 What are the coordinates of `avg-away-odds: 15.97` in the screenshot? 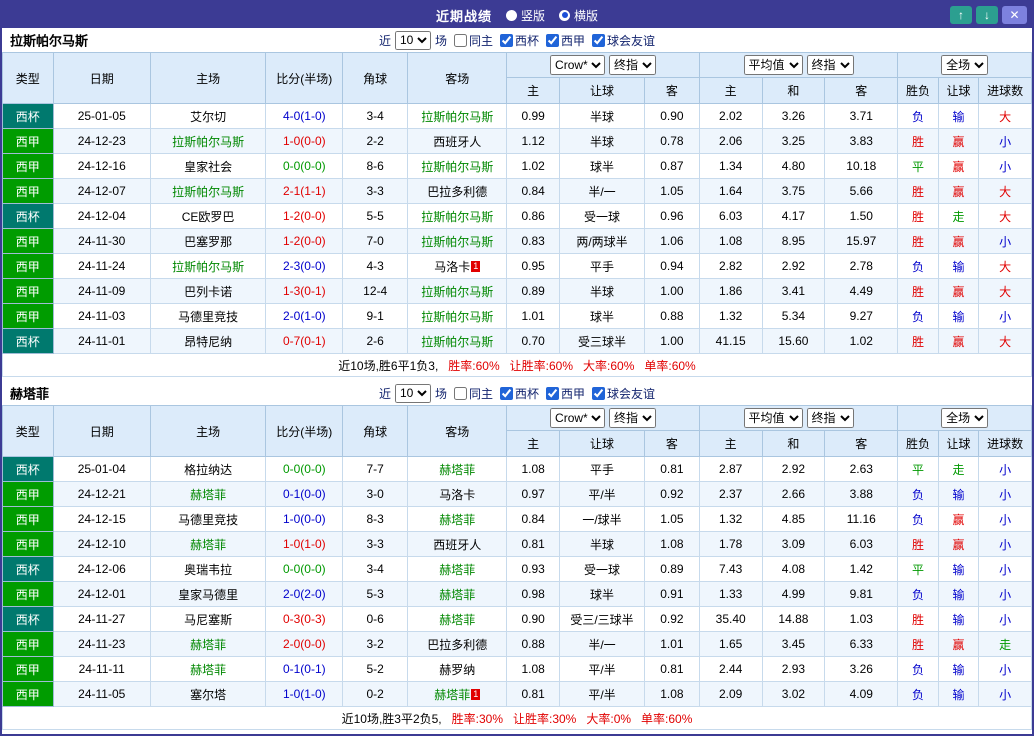 It's located at (861, 241).